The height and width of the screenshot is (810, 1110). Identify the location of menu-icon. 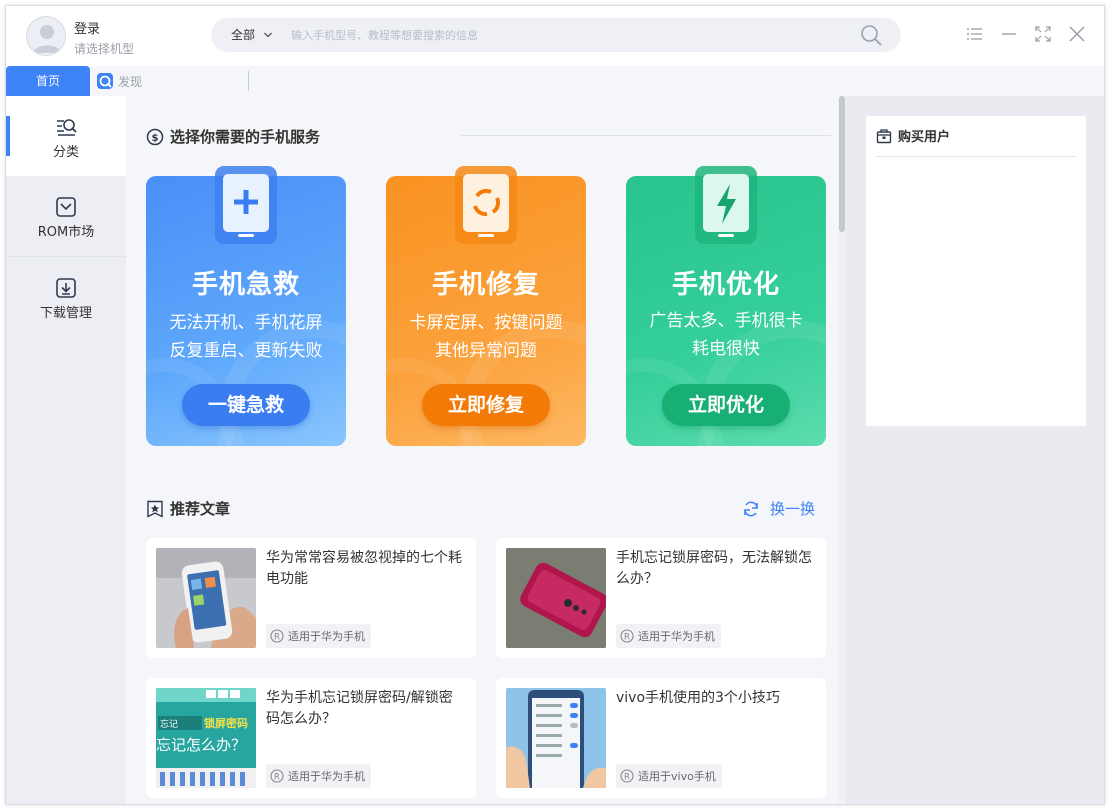
(975, 34).